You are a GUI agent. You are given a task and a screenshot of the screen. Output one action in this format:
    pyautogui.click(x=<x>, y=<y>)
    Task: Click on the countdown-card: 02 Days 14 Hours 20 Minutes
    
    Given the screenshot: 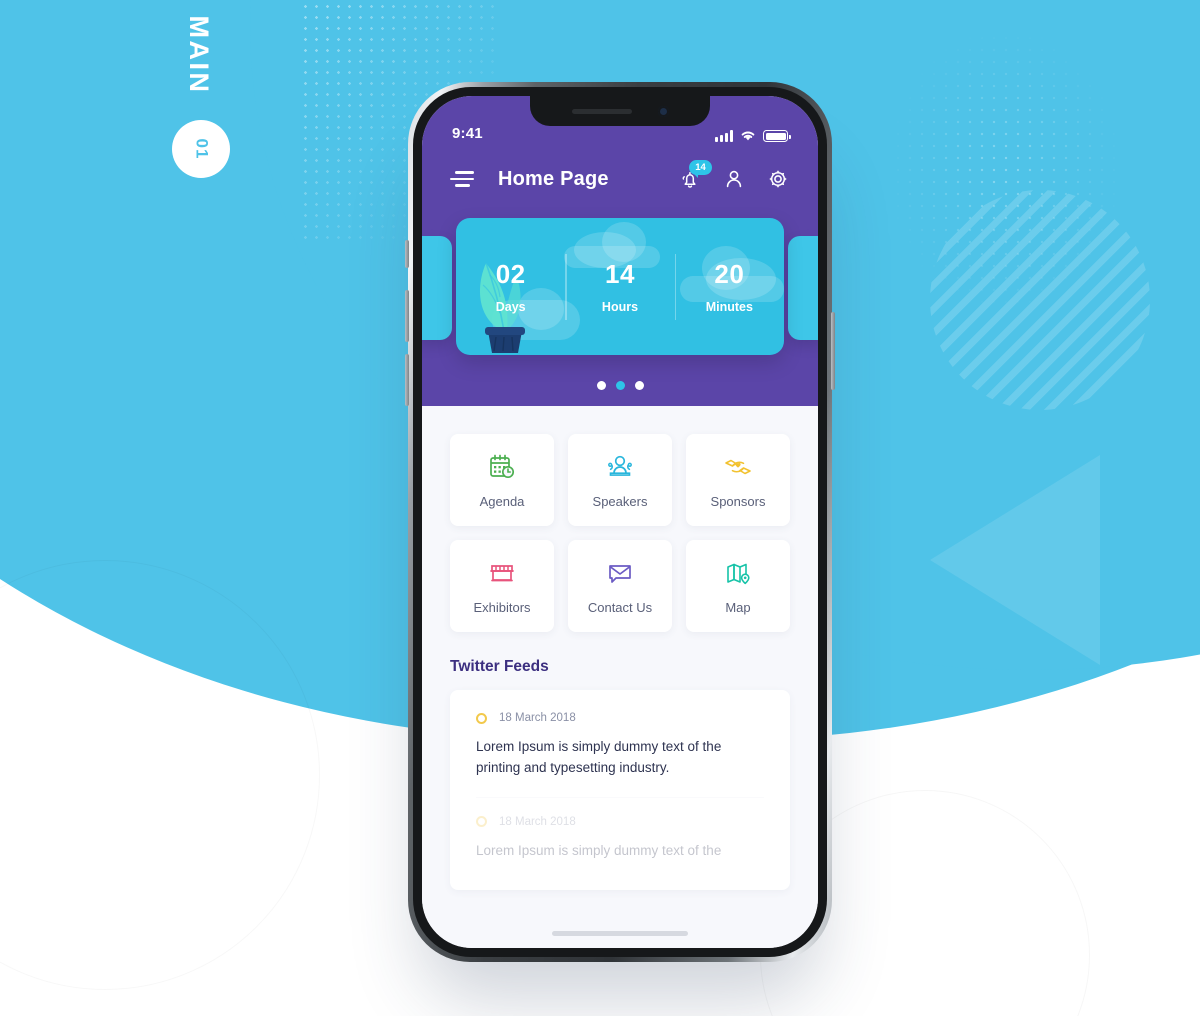 What is the action you would take?
    pyautogui.click(x=620, y=286)
    